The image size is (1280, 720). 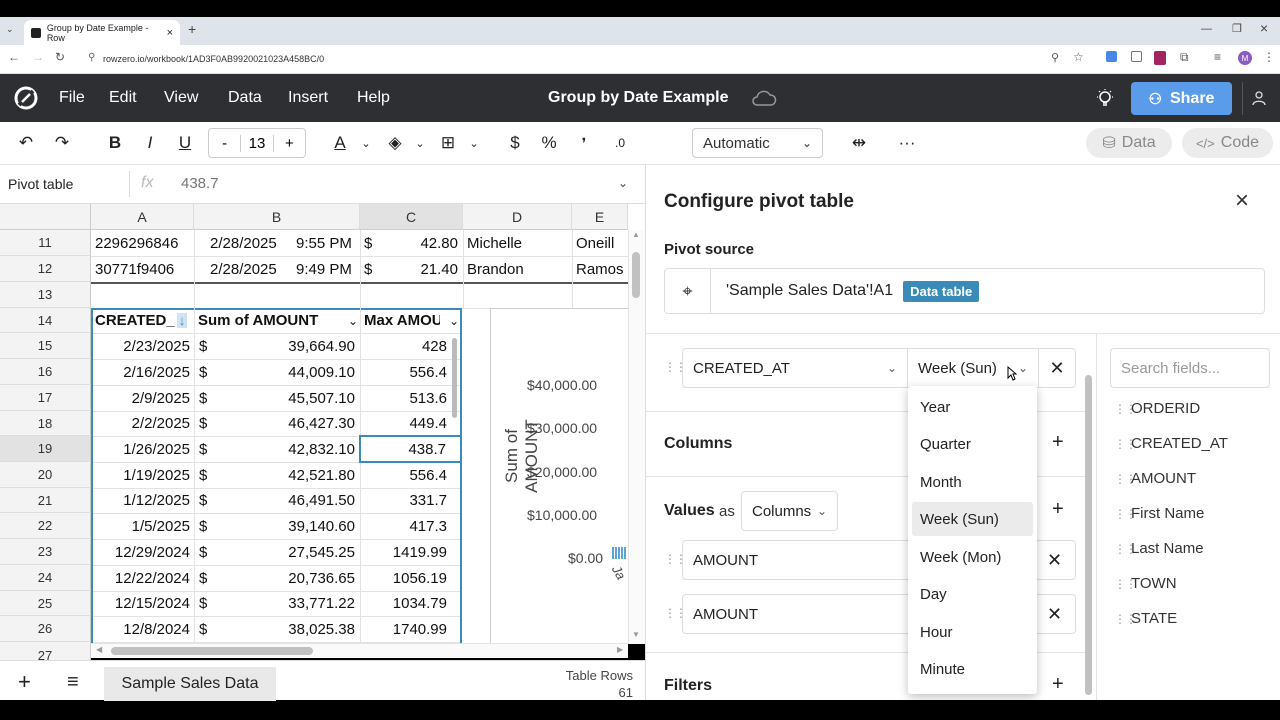 I want to click on pivot-date-cell: 1/19/2025, so click(x=141, y=475).